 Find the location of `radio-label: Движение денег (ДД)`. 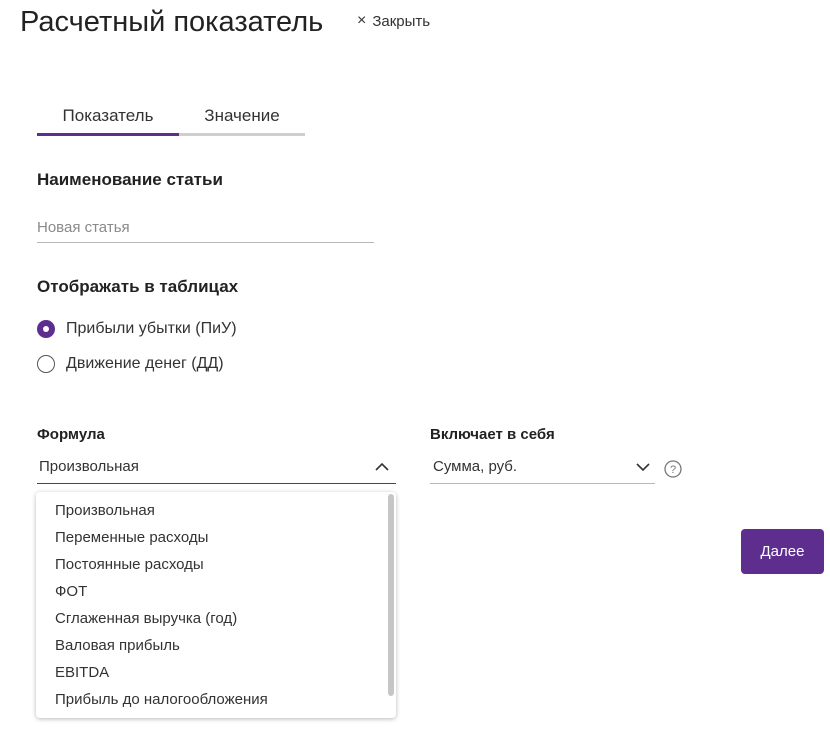

radio-label: Движение денег (ДД) is located at coordinates (145, 363).